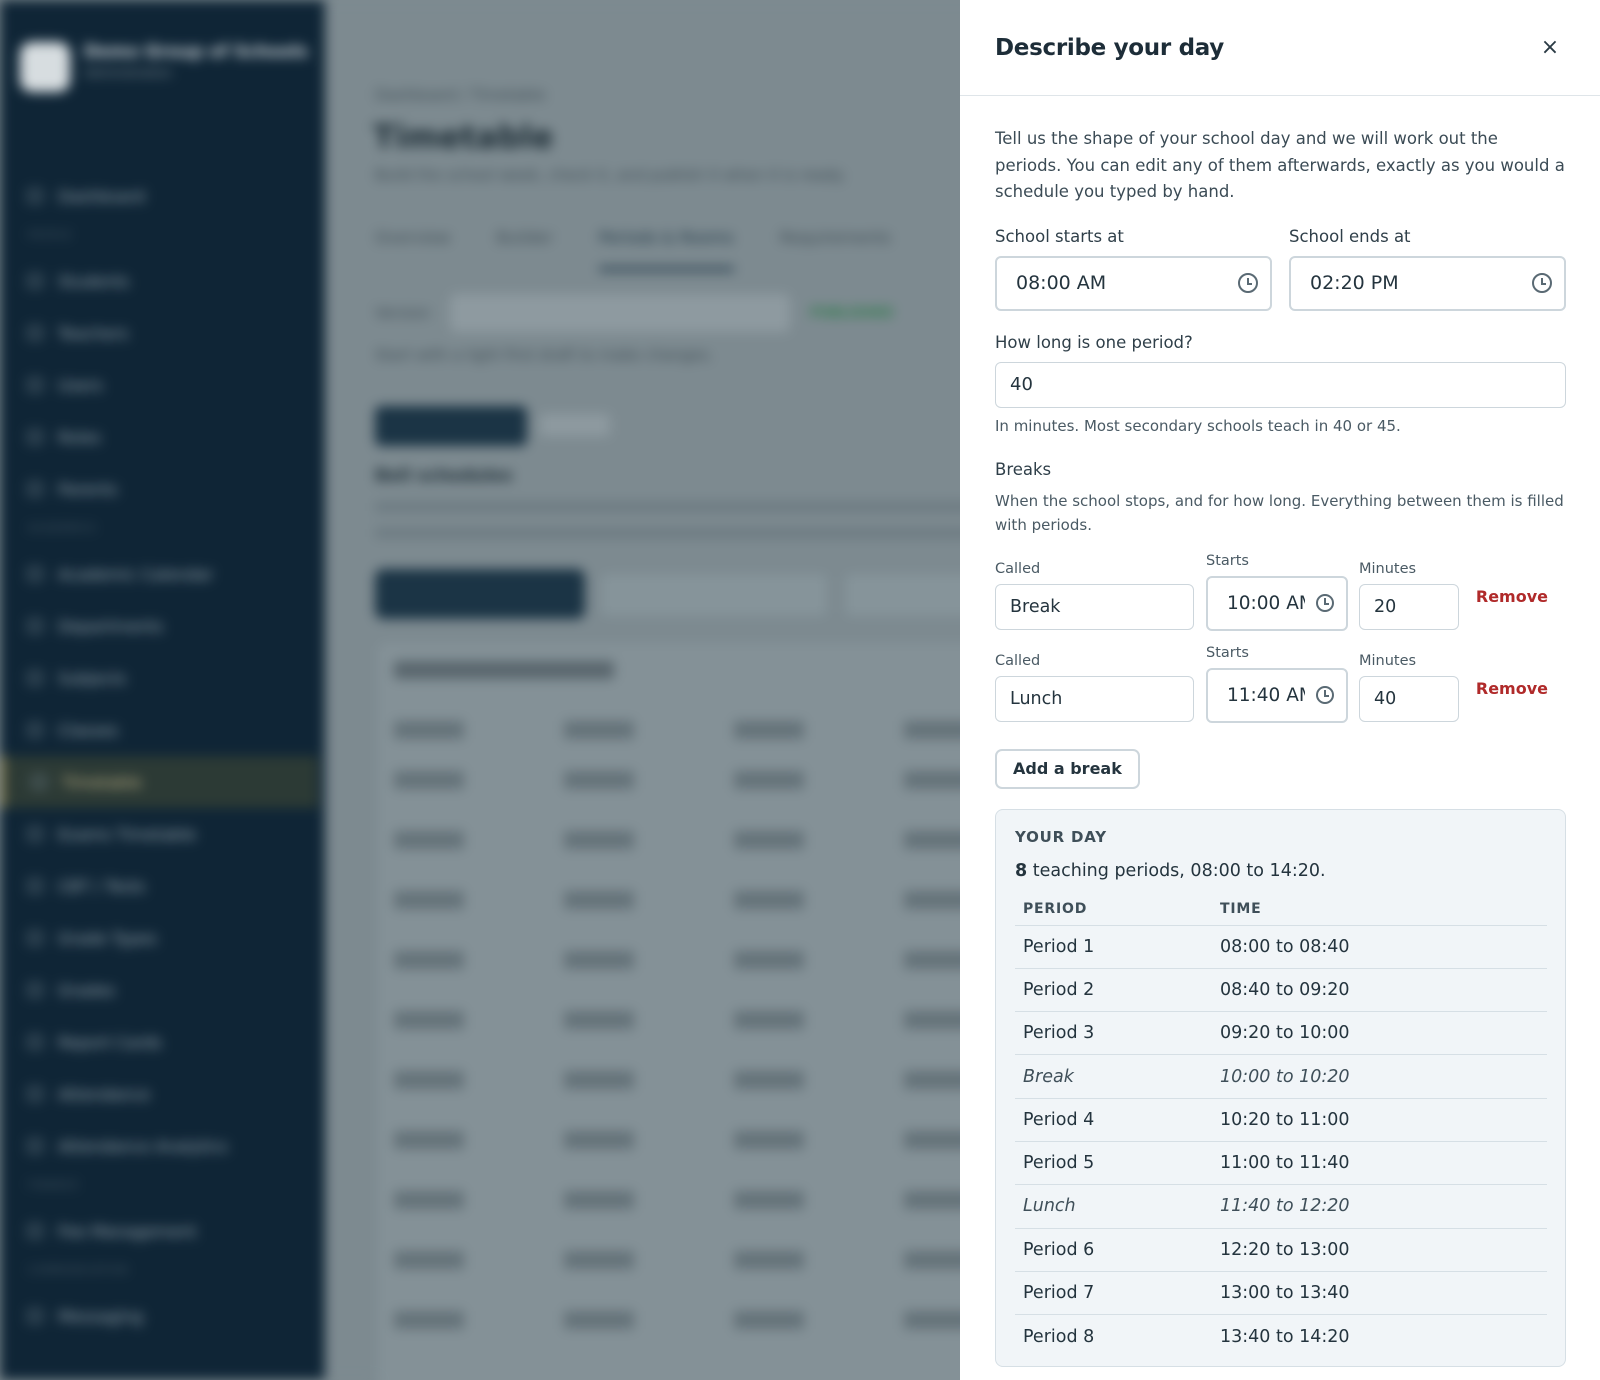 This screenshot has height=1380, width=1600. What do you see at coordinates (1176, 870) in the screenshot?
I see `summary-text: teaching periods, 08:00 to 14:20.` at bounding box center [1176, 870].